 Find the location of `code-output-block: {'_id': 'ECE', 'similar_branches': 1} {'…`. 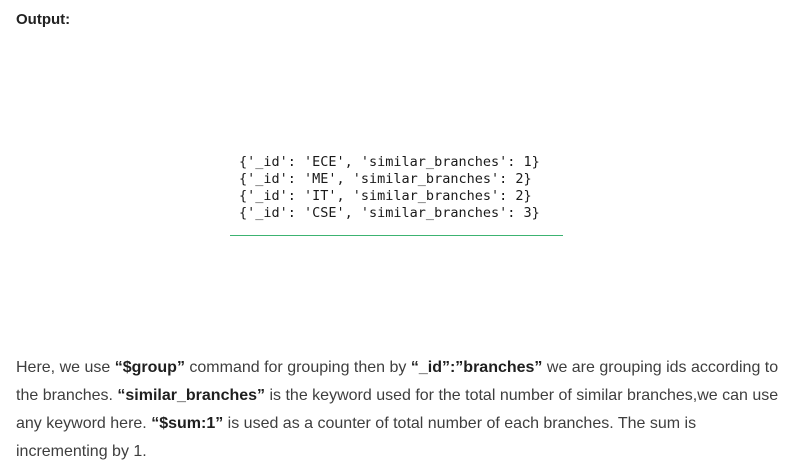

code-output-block: {'_id': 'ECE', 'similar_branches': 1} {'… is located at coordinates (396, 194).